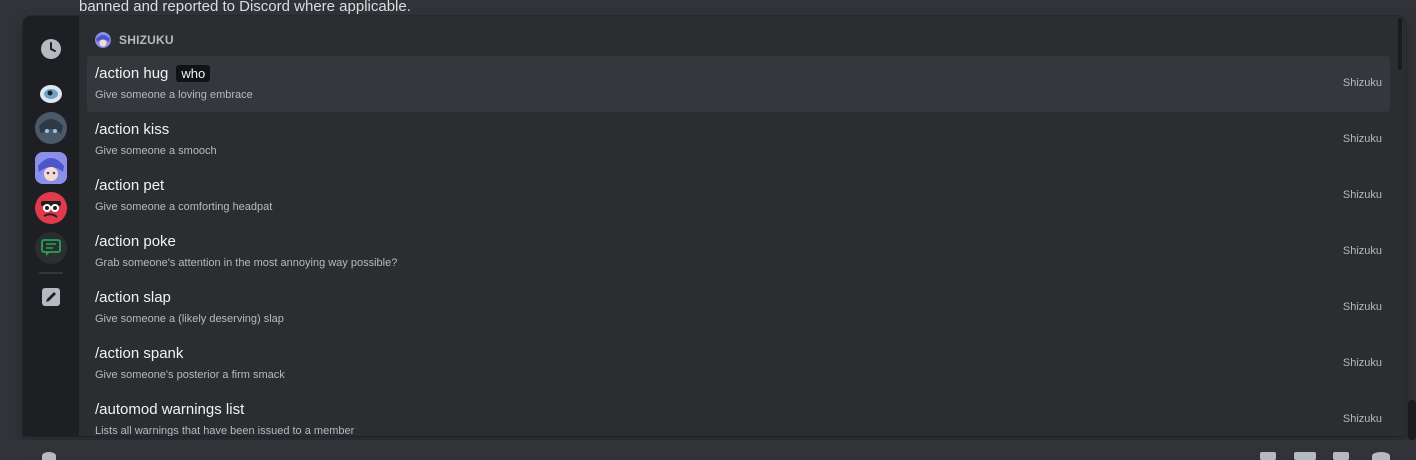 This screenshot has height=460, width=1416. What do you see at coordinates (51, 226) in the screenshot?
I see `app-rail` at bounding box center [51, 226].